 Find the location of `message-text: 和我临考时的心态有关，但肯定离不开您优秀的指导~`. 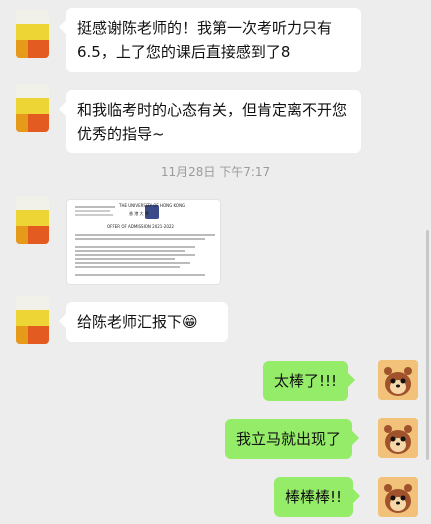

message-text: 和我临考时的心态有关，但肯定离不开您优秀的指导~ is located at coordinates (212, 122).